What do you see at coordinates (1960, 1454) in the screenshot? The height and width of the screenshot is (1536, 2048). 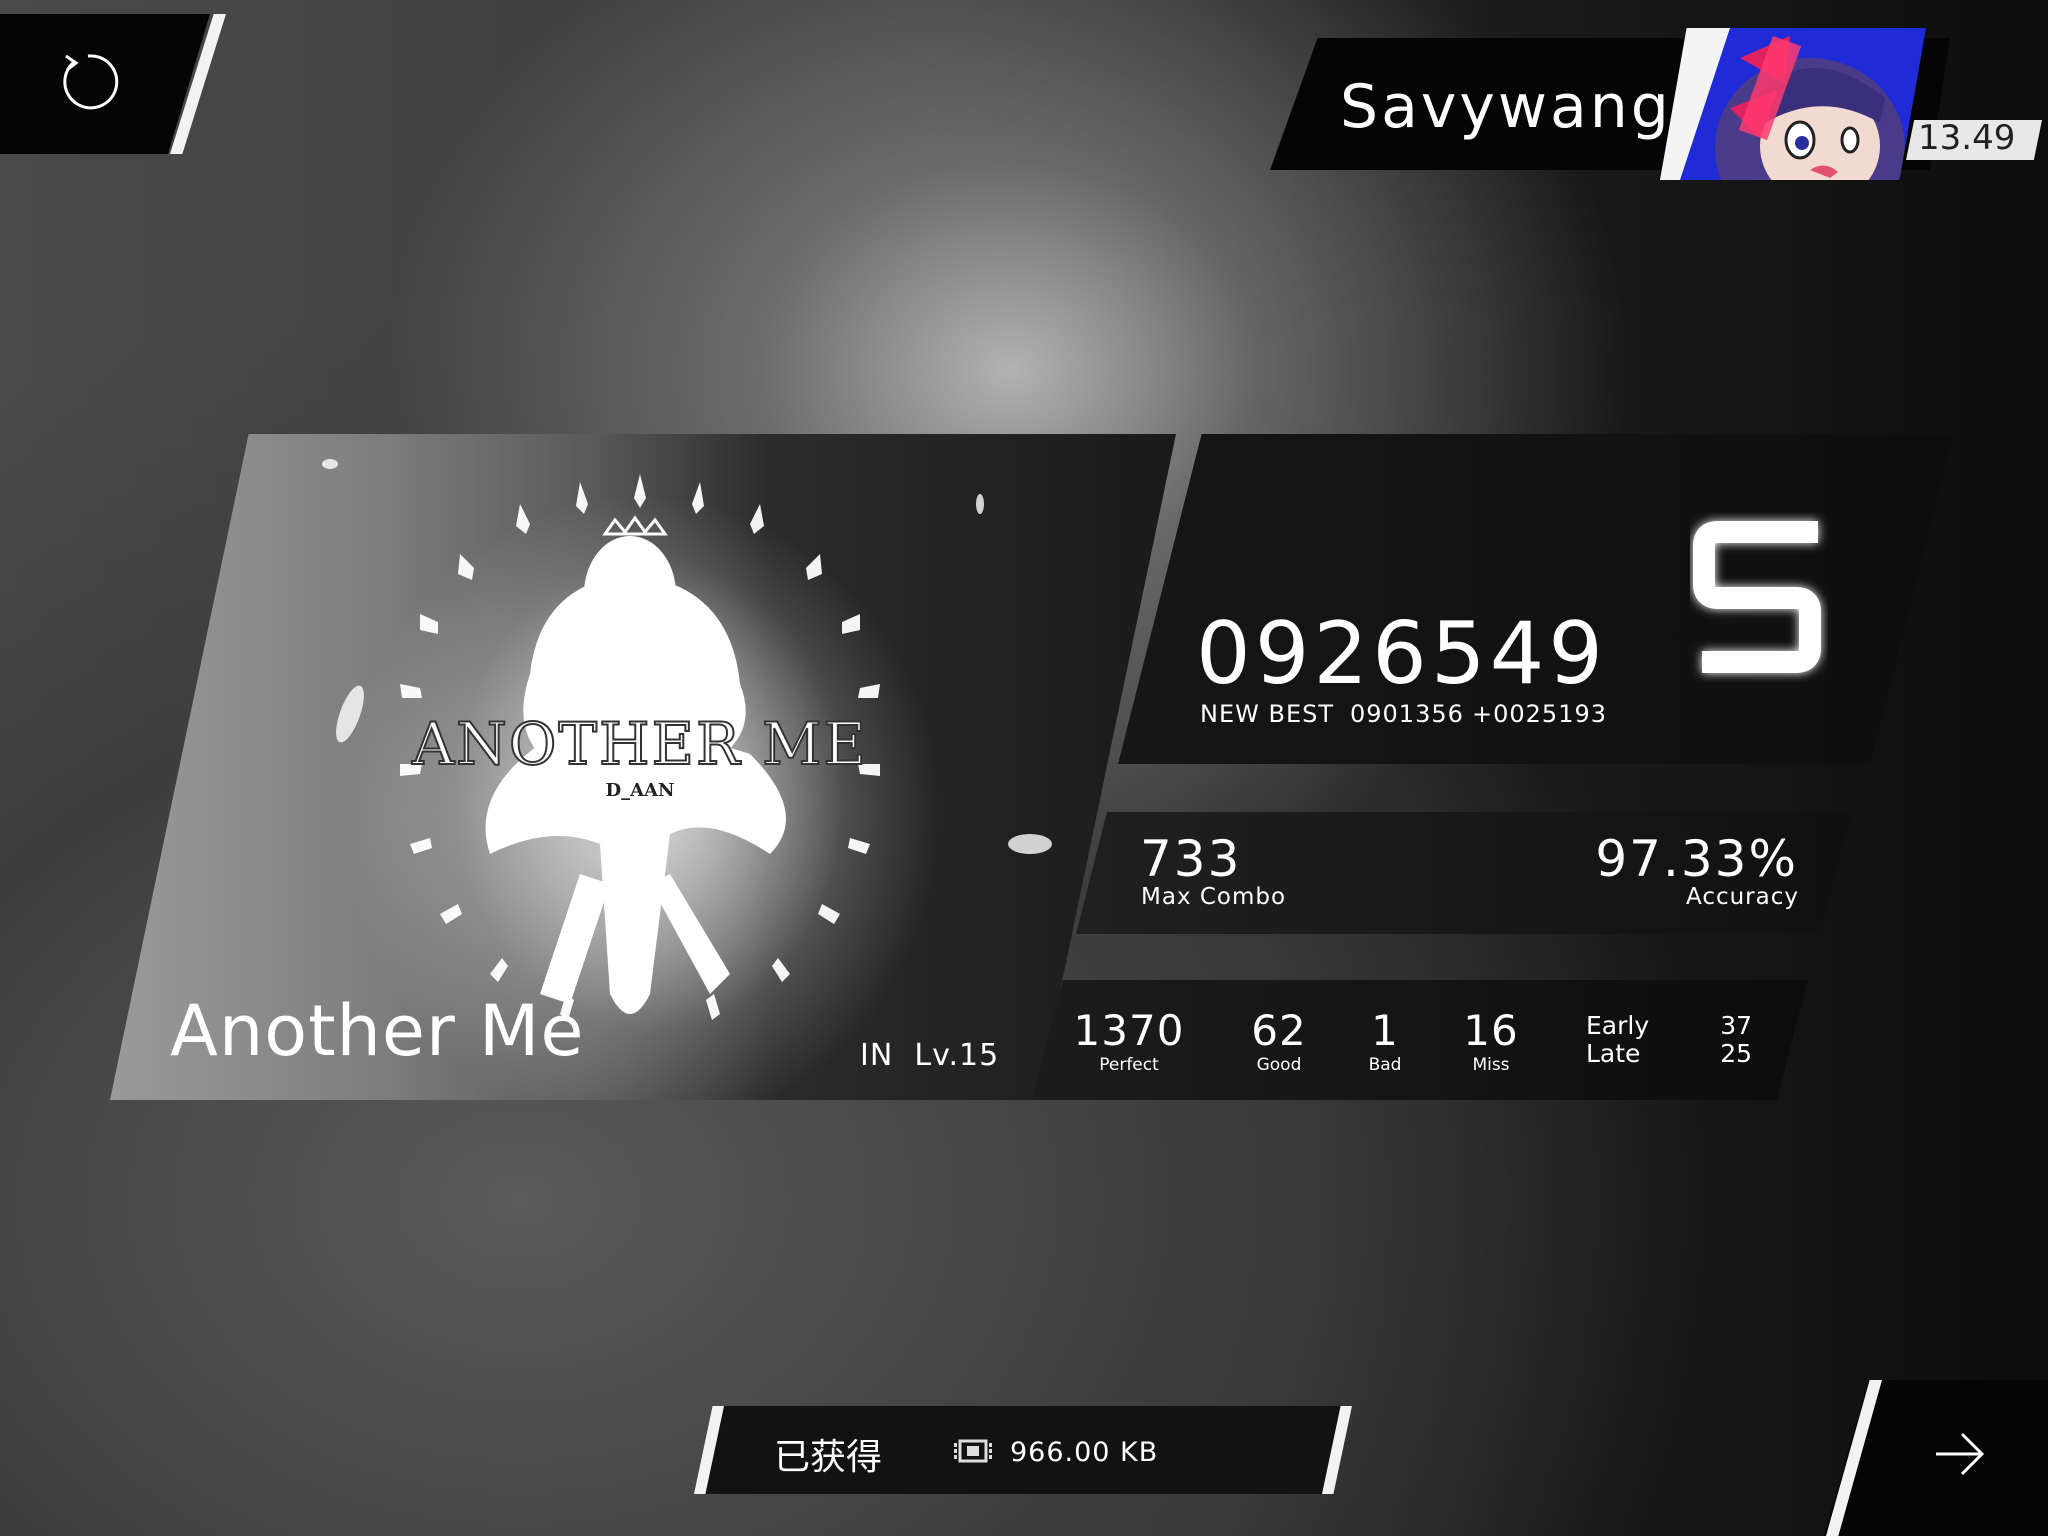 I see `arrow-right-icon` at bounding box center [1960, 1454].